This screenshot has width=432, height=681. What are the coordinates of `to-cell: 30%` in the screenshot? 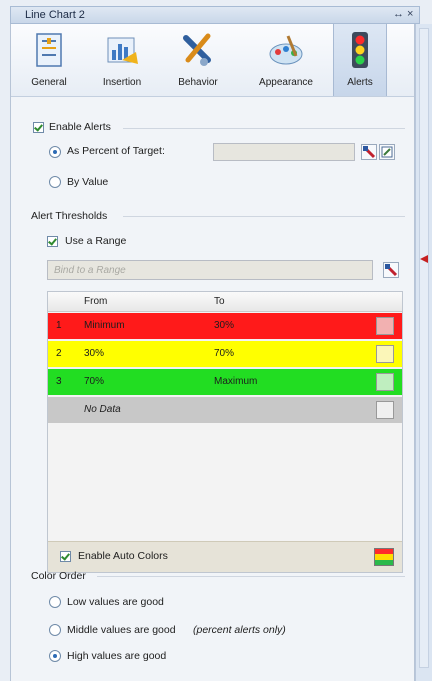 It's located at (224, 325).